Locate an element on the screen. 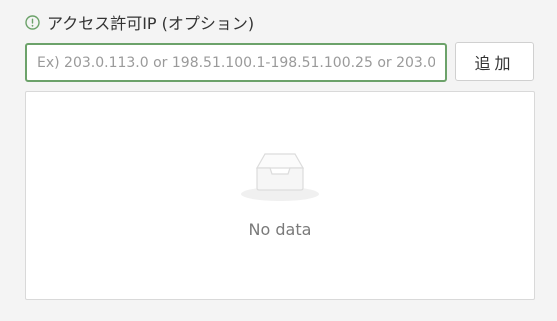 This screenshot has height=321, width=557. inbox-tray-icon is located at coordinates (280, 176).